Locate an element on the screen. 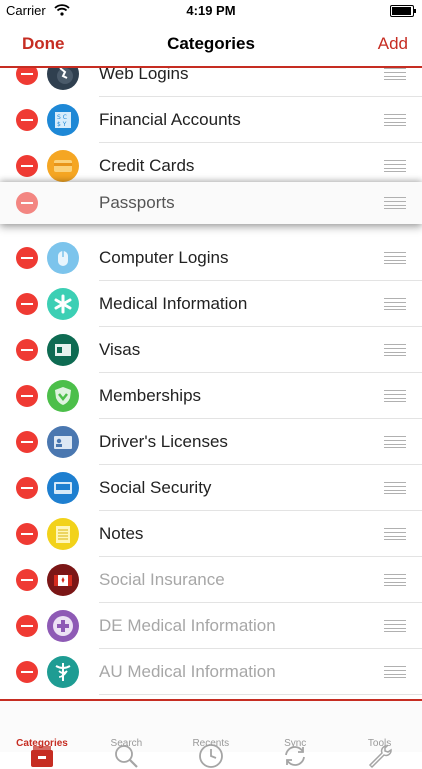 Image resolution: width=422 pixels, height=769 pixels. category-row: Computer Logins is located at coordinates (211, 258).